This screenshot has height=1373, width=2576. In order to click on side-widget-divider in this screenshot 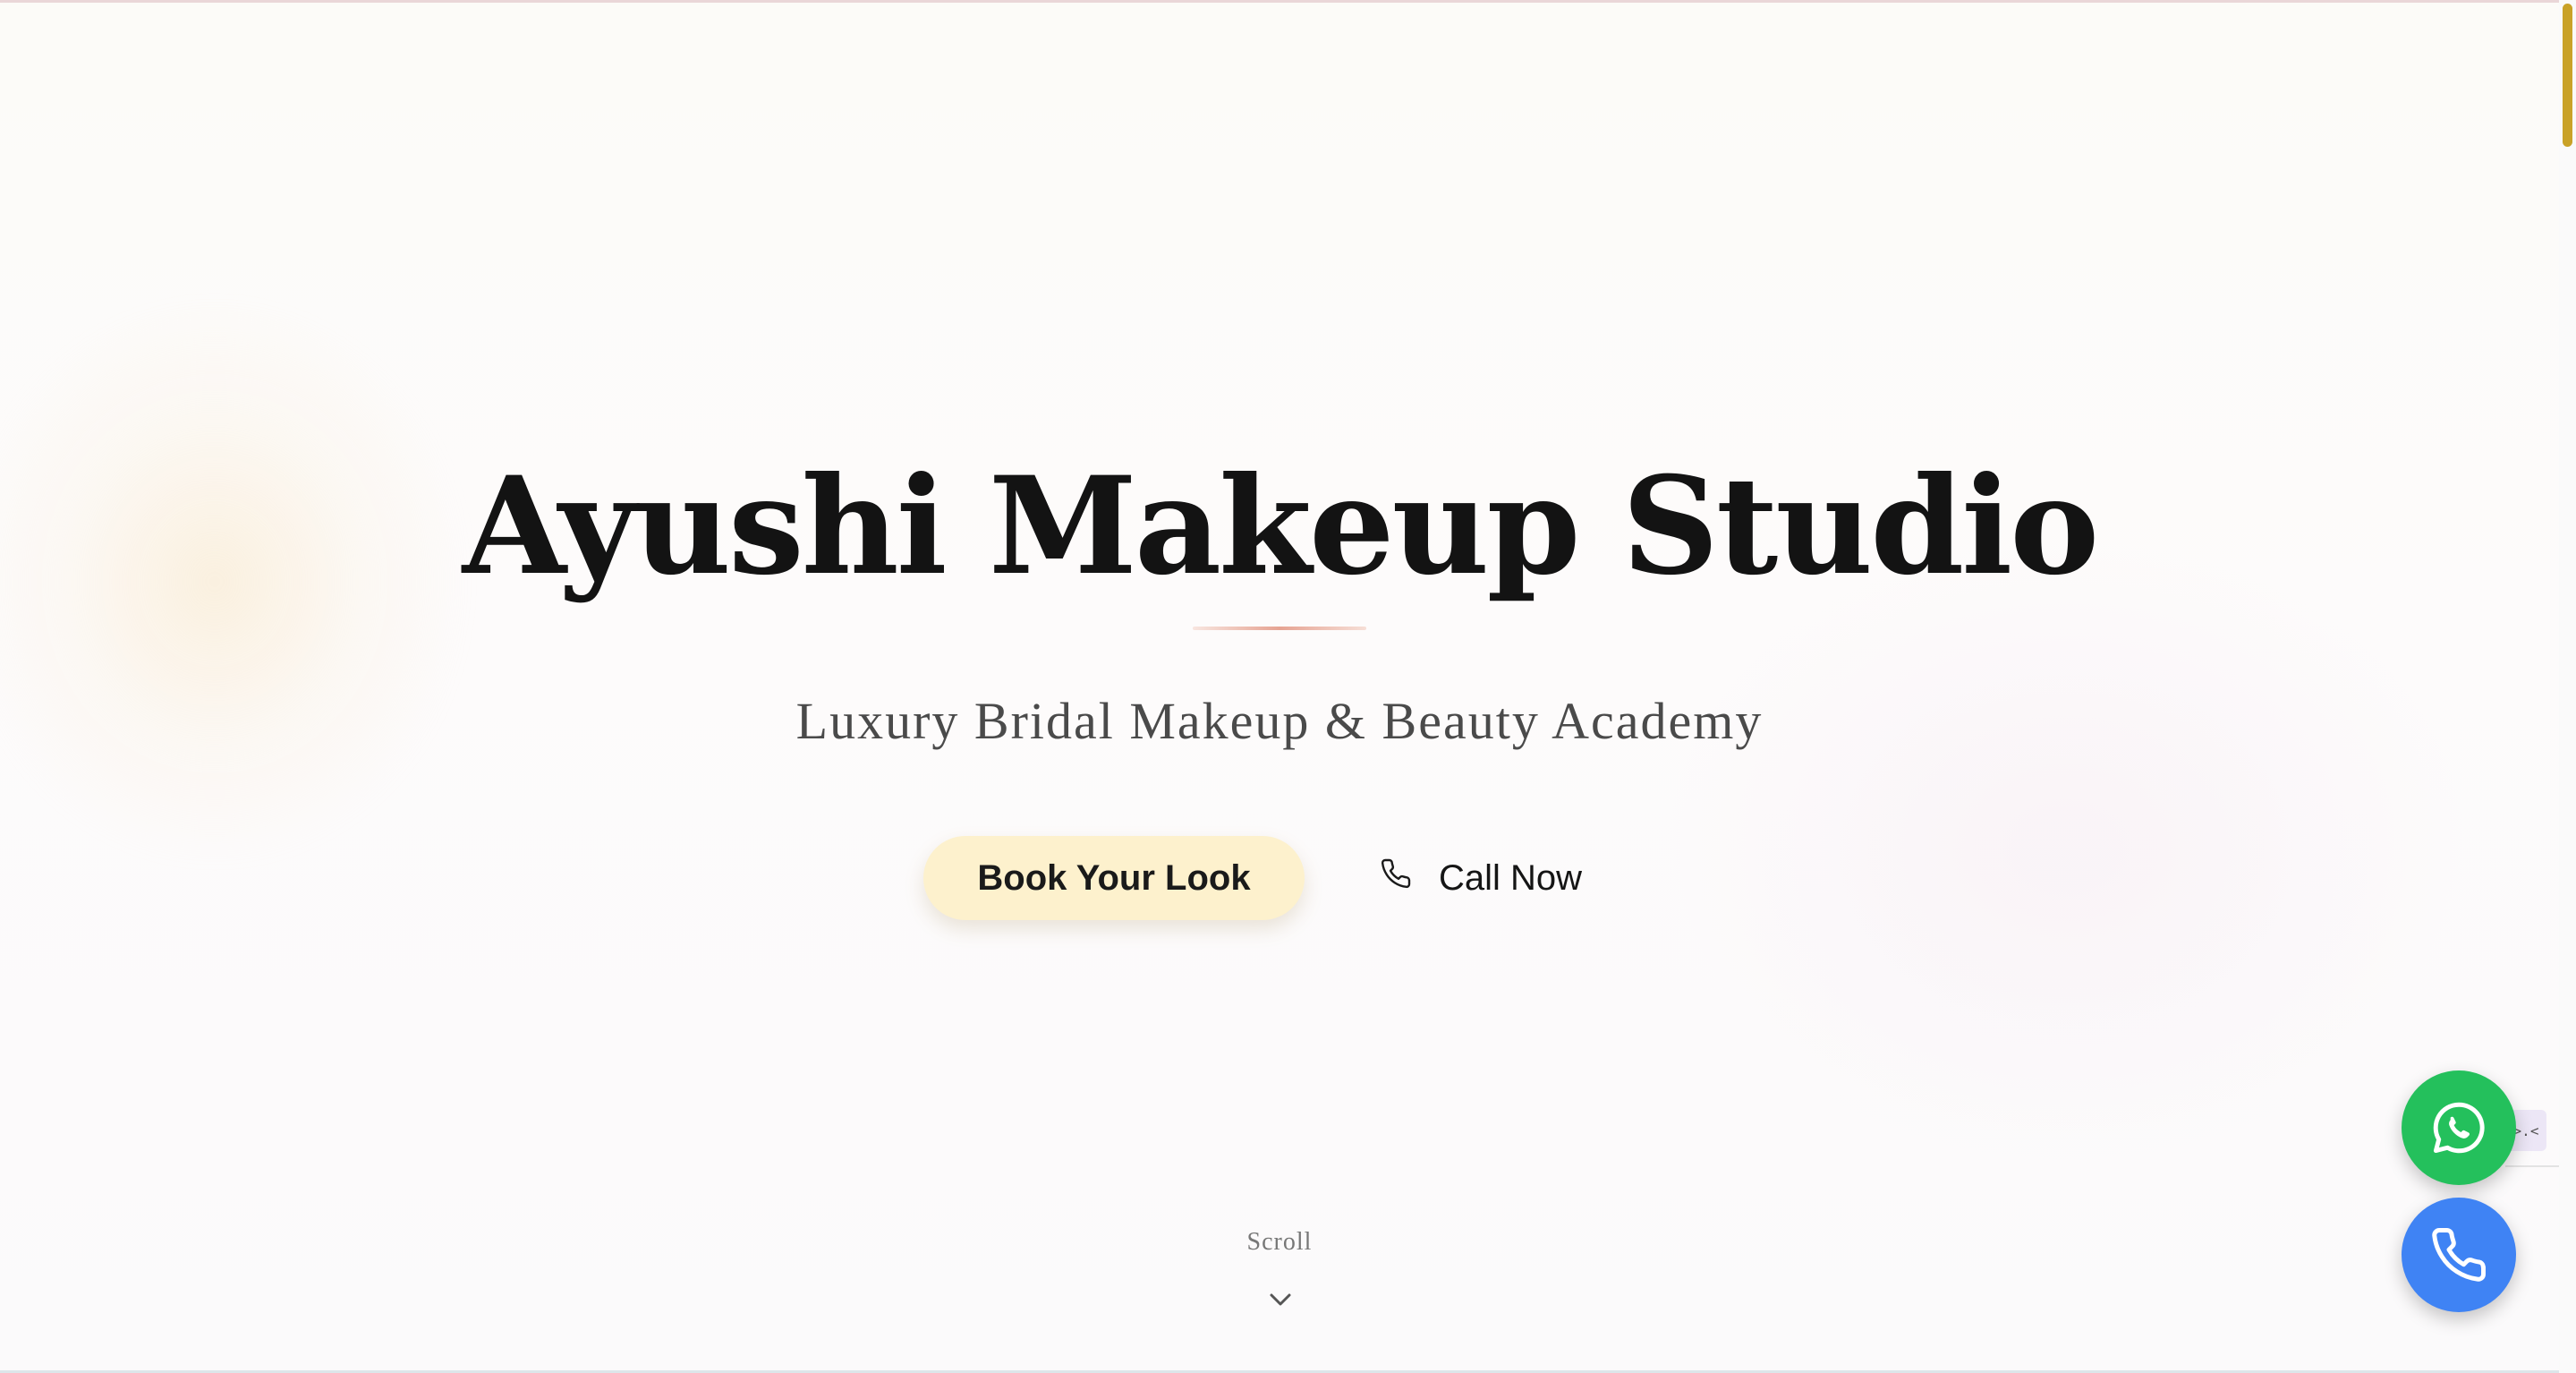, I will do `click(2532, 1166)`.